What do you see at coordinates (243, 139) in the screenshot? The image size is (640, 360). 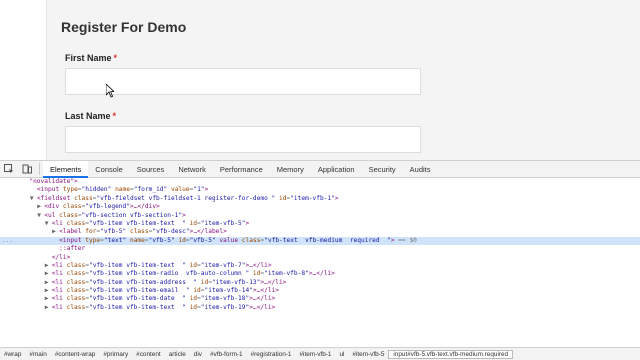 I see `last-name-input` at bounding box center [243, 139].